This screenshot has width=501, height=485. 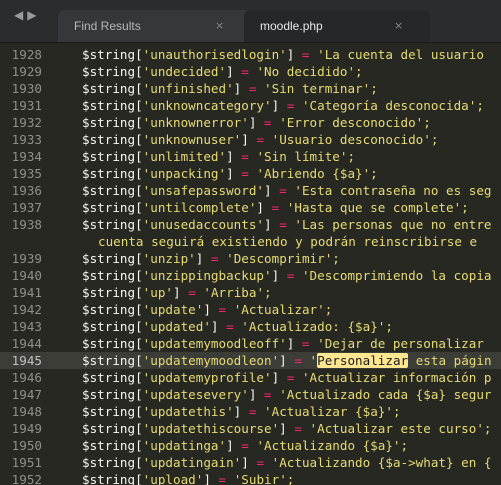 I want to click on tab-find-results: Find Results ×, so click(x=156, y=26).